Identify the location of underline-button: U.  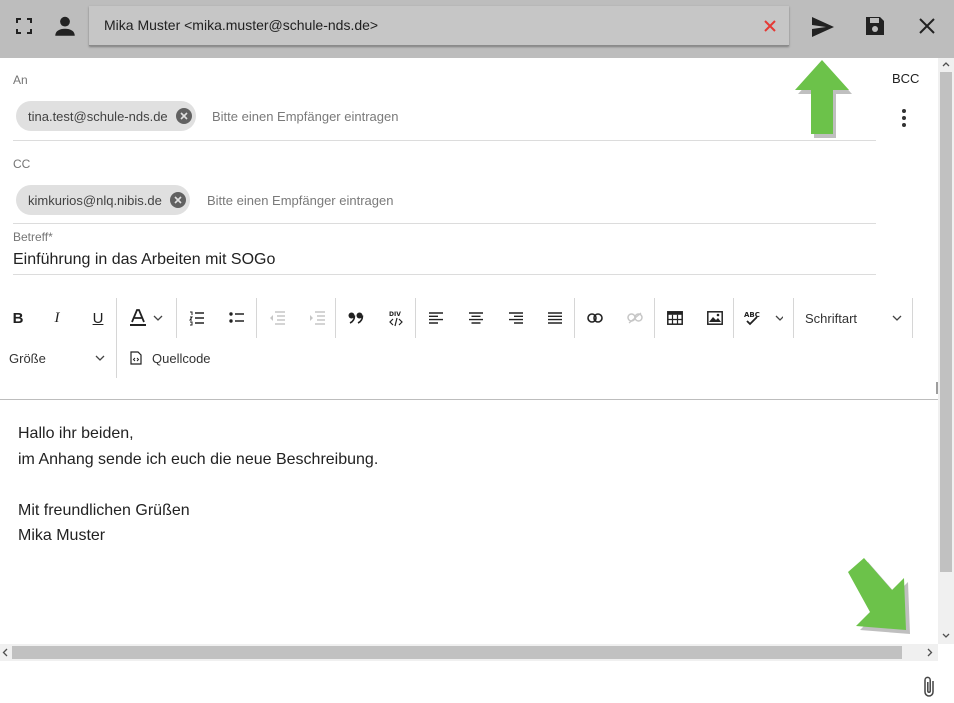
(98, 318).